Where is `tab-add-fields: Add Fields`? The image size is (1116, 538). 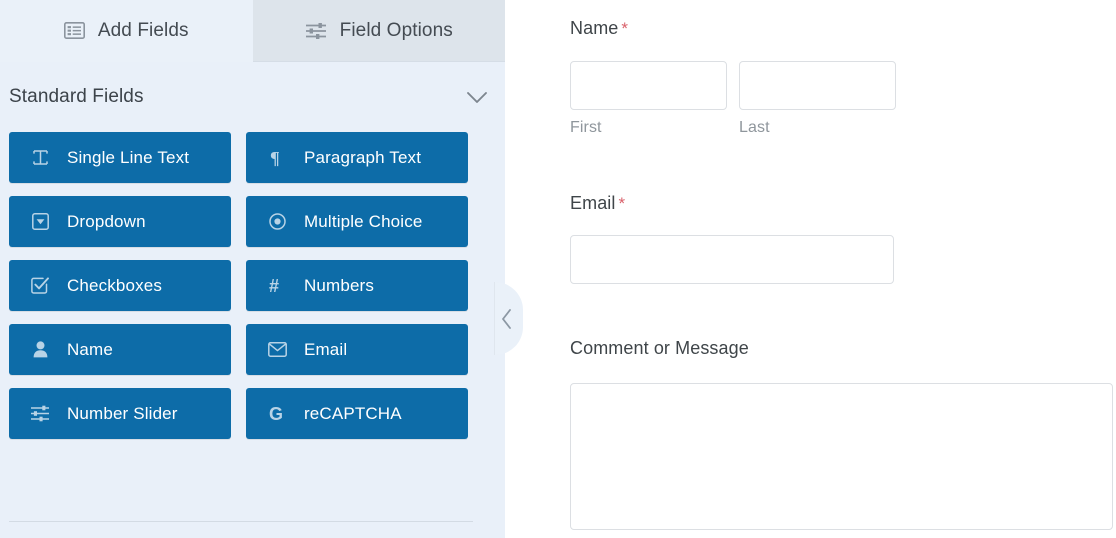
tab-add-fields: Add Fields is located at coordinates (126, 31).